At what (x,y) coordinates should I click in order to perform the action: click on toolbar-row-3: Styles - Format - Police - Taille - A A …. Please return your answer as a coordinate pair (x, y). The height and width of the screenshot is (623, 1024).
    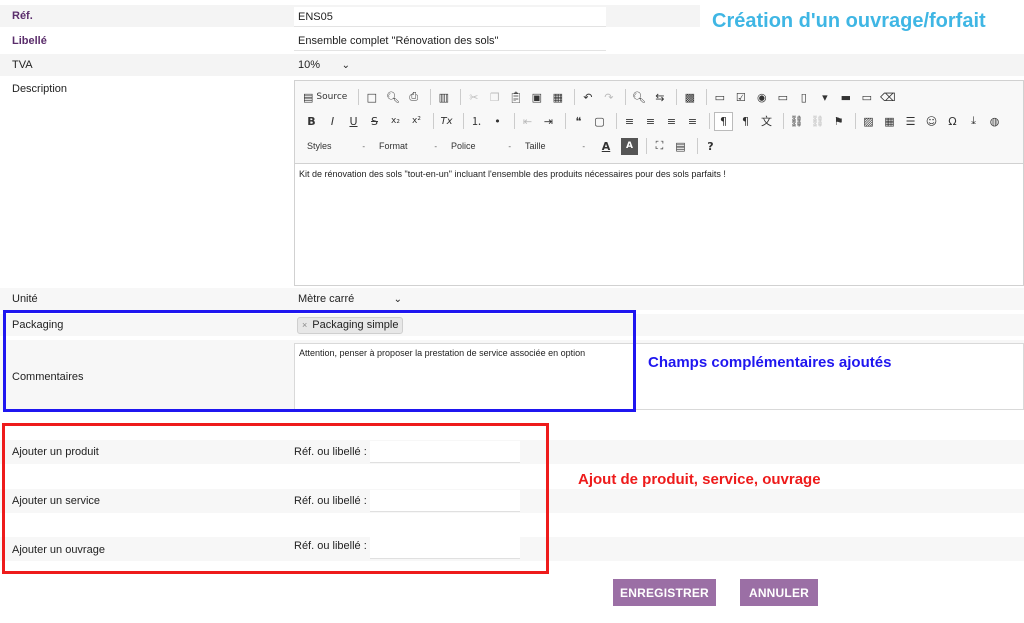
    Looking at the image, I should click on (513, 146).